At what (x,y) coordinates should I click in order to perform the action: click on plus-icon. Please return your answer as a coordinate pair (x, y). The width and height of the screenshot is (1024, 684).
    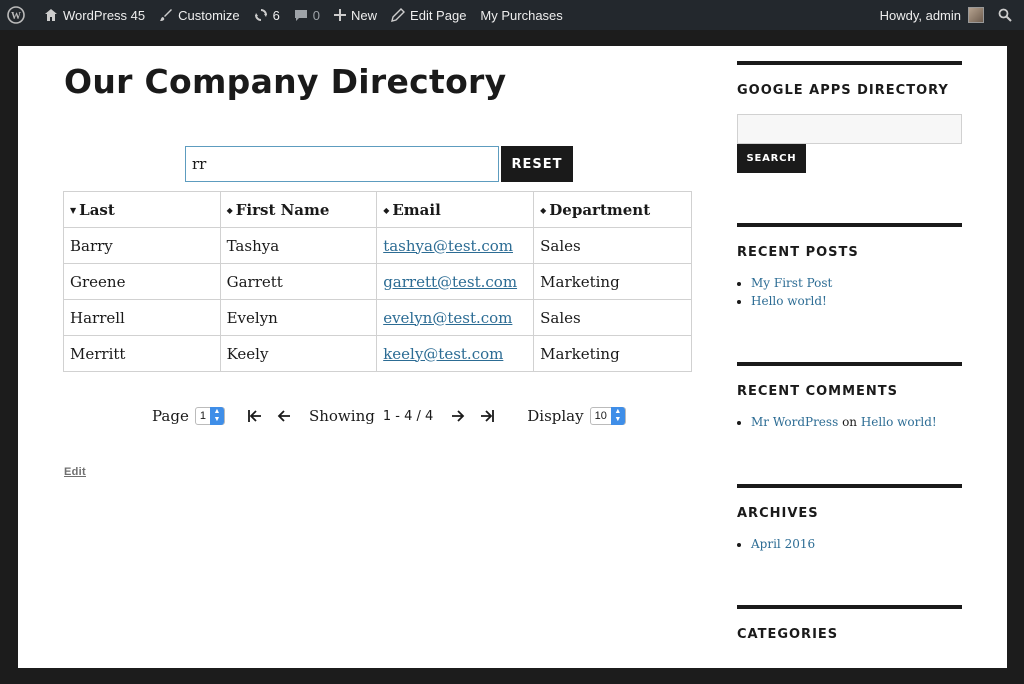
    Looking at the image, I should click on (340, 15).